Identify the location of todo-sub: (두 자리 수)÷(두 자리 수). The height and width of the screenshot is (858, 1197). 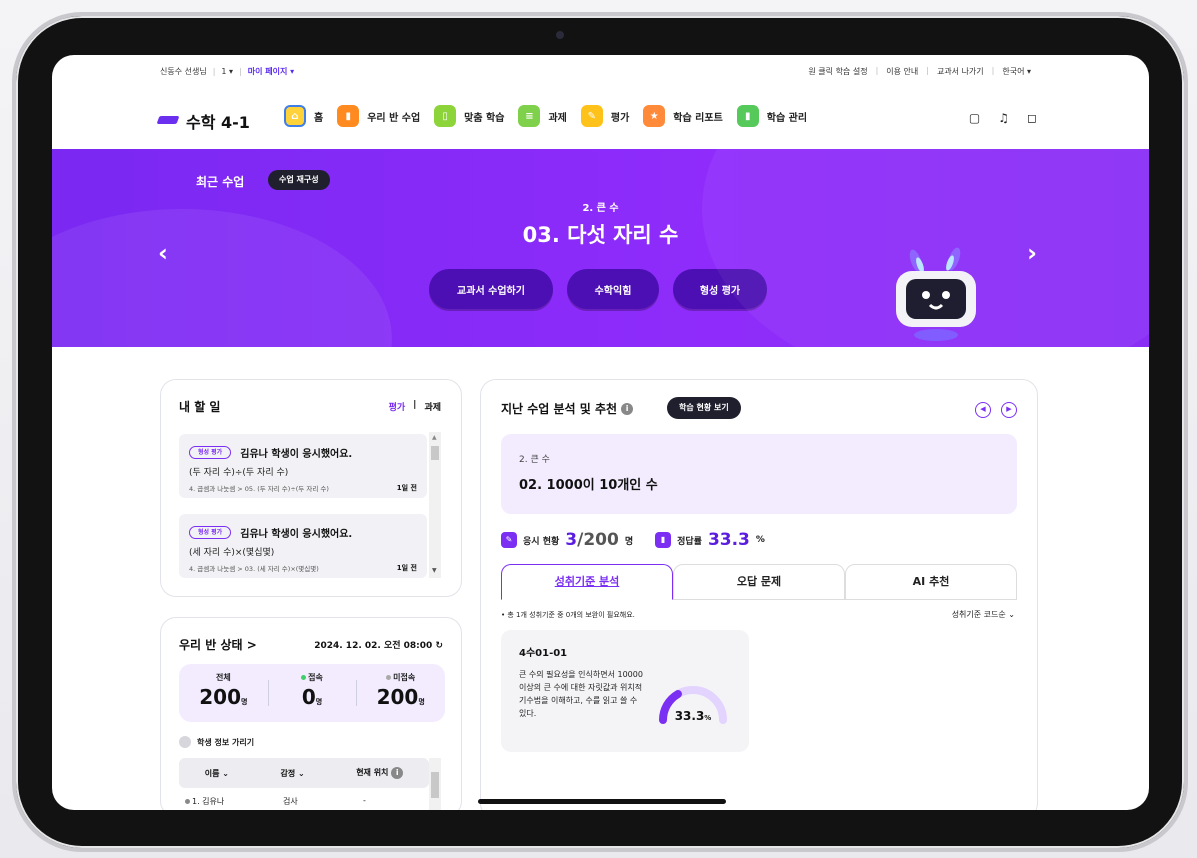
(239, 473).